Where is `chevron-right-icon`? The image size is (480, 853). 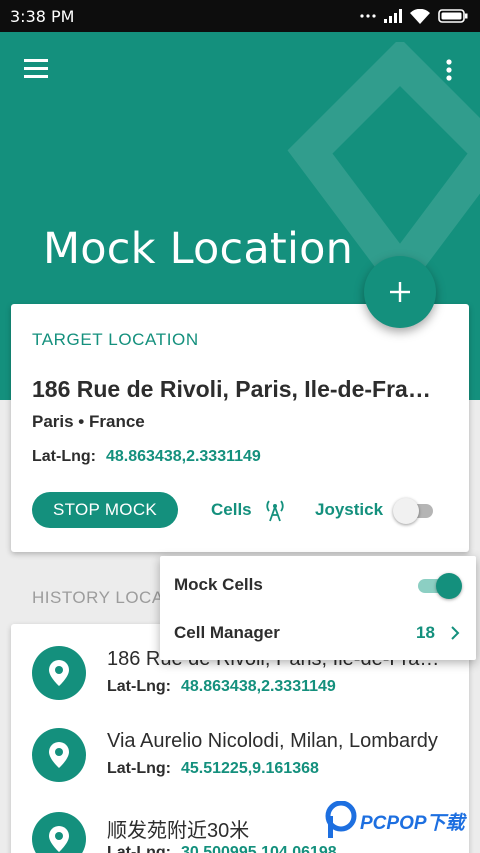
chevron-right-icon is located at coordinates (455, 633).